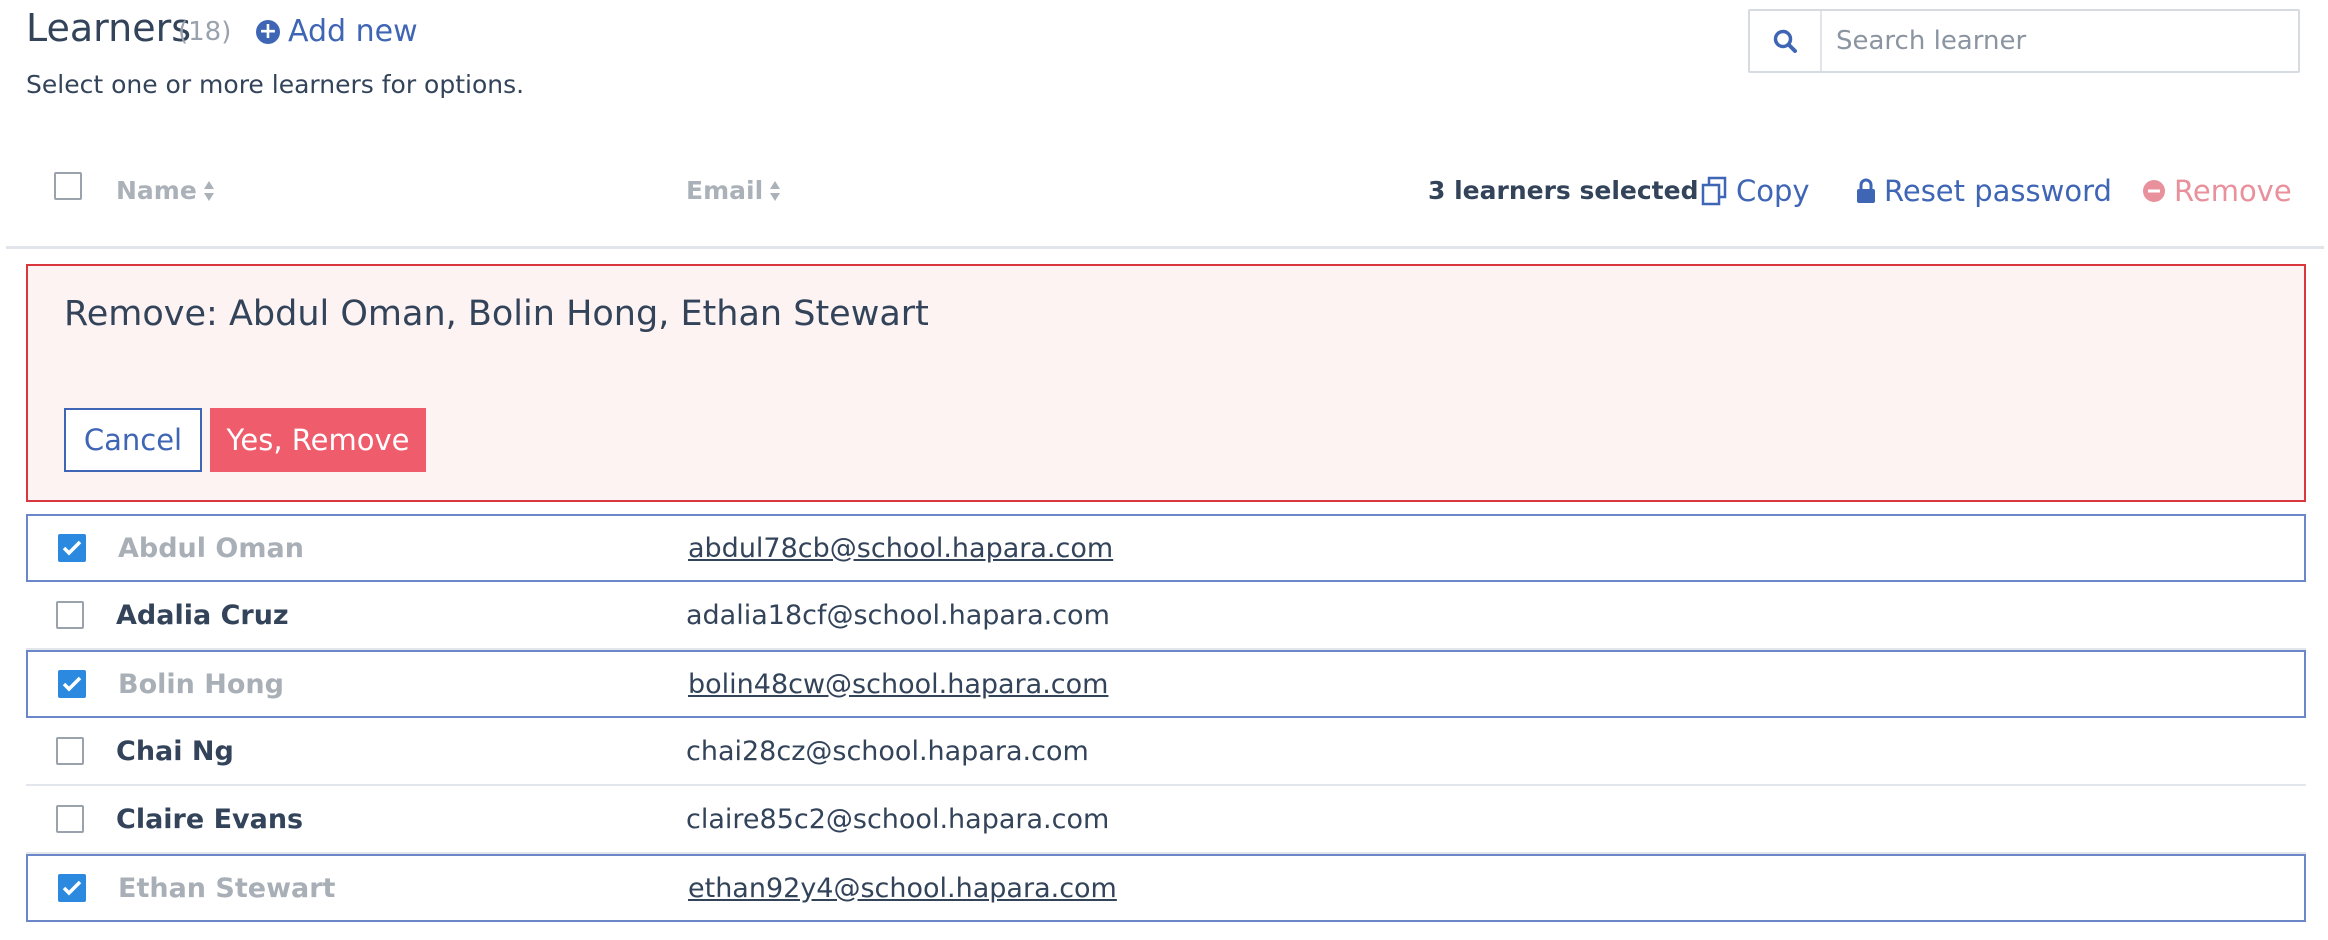 The width and height of the screenshot is (2328, 940). I want to click on search-box, so click(2024, 41).